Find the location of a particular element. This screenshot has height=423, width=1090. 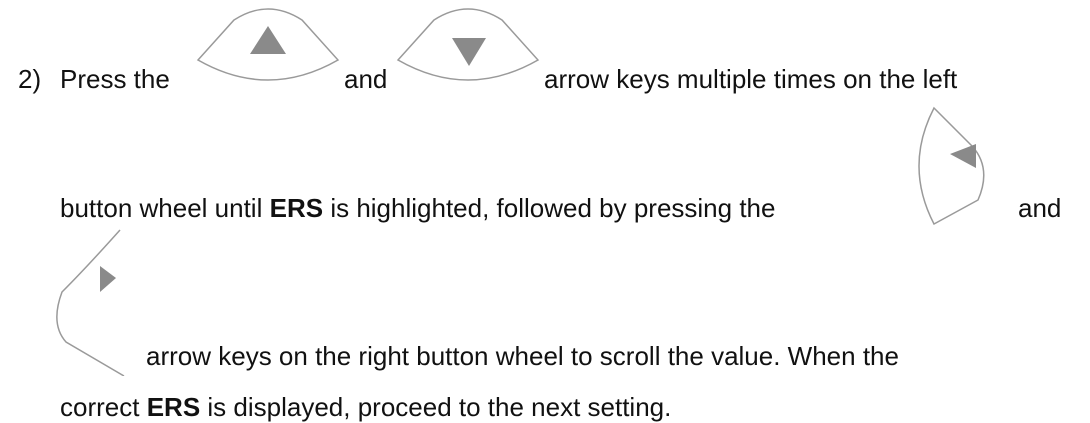

ers-highlight-2: ERS is located at coordinates (173, 407).